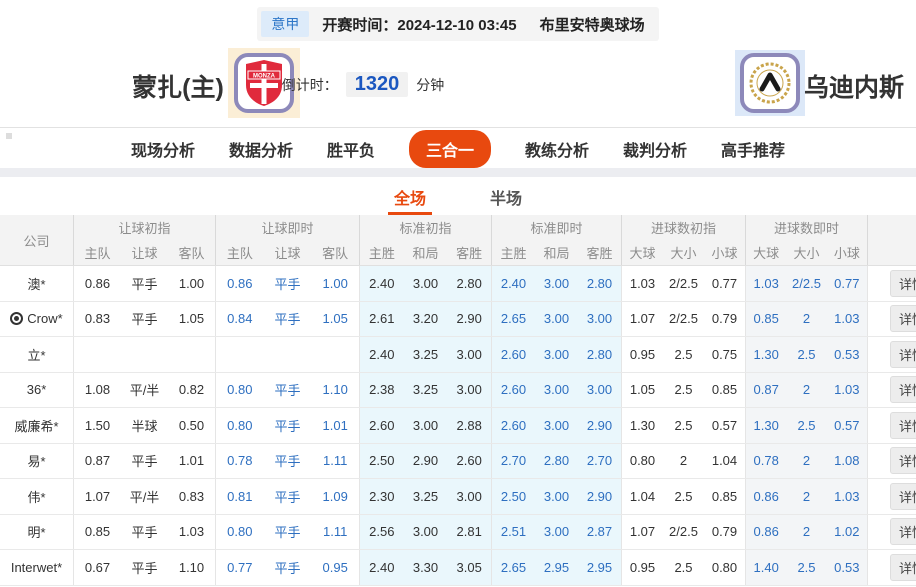 The height and width of the screenshot is (587, 916). What do you see at coordinates (449, 149) in the screenshot?
I see `tab-three-in-one: 三合一` at bounding box center [449, 149].